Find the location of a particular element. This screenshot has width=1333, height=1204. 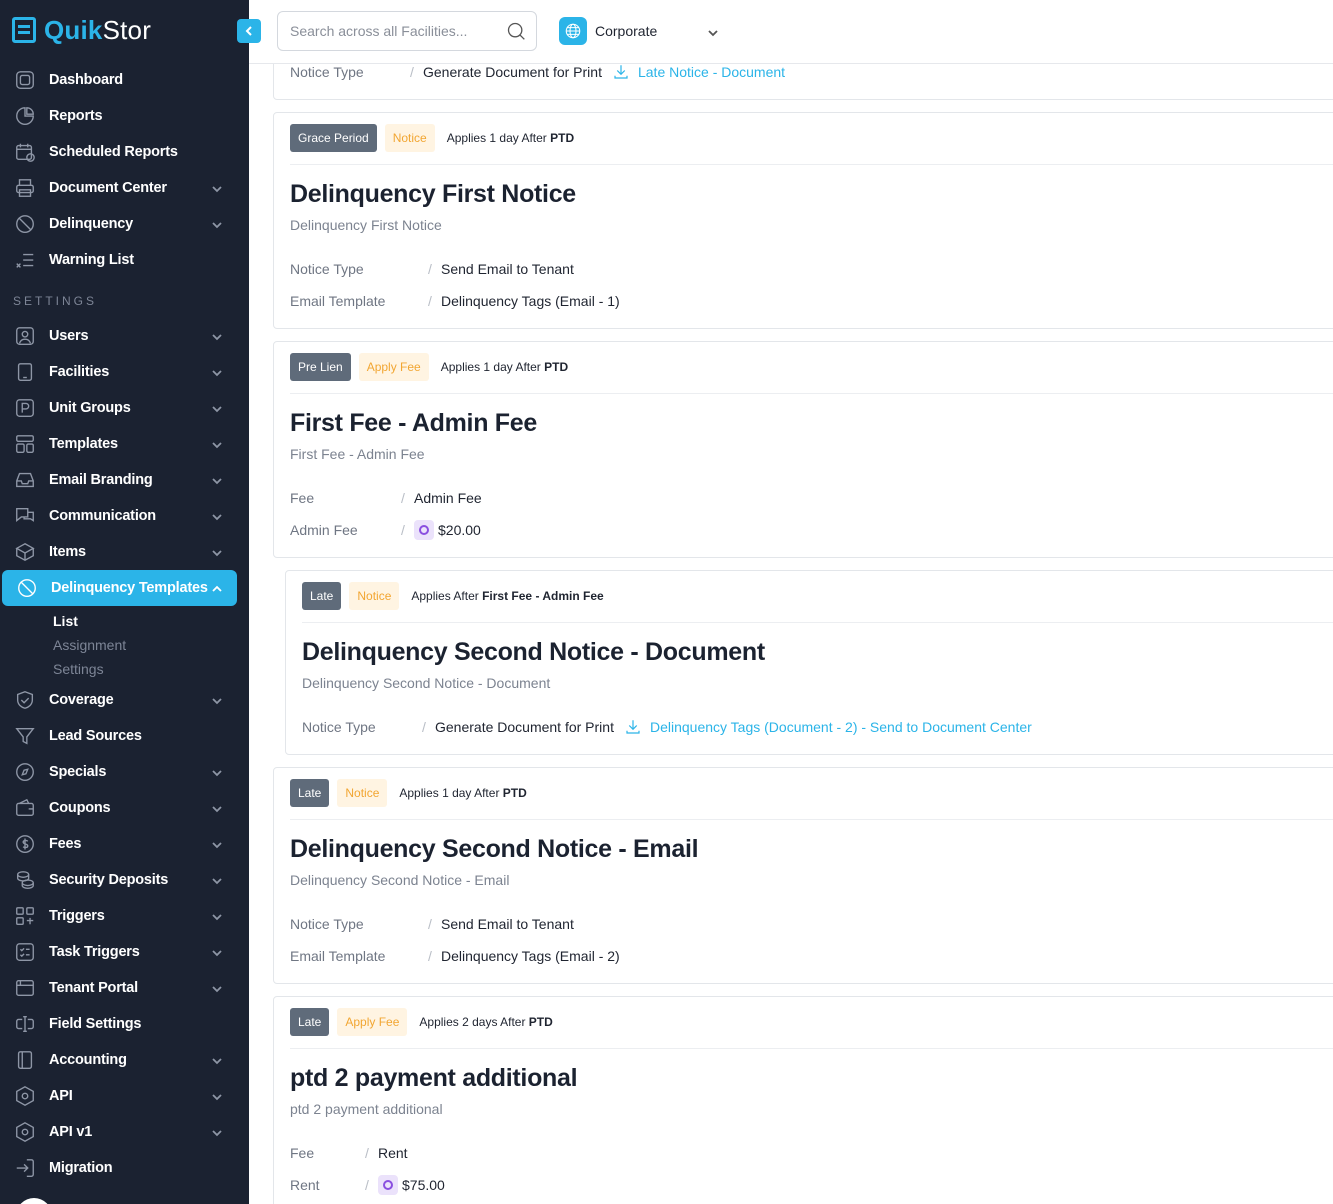

card-subtitle: ptd 2 payment additional is located at coordinates (366, 1109).